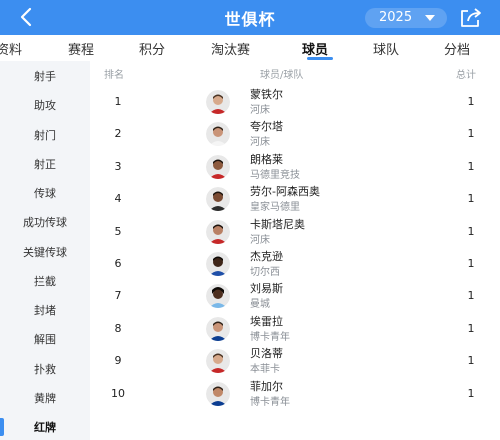 The image size is (500, 440). What do you see at coordinates (118, 101) in the screenshot?
I see `rank-value: 1` at bounding box center [118, 101].